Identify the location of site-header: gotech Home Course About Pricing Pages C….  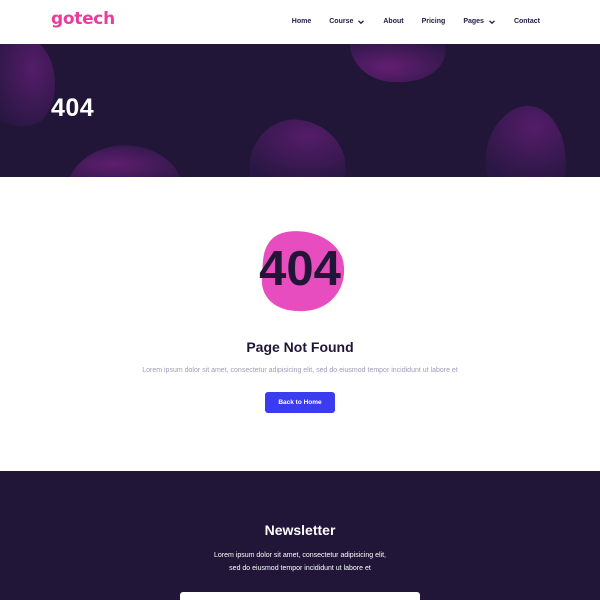
(300, 22).